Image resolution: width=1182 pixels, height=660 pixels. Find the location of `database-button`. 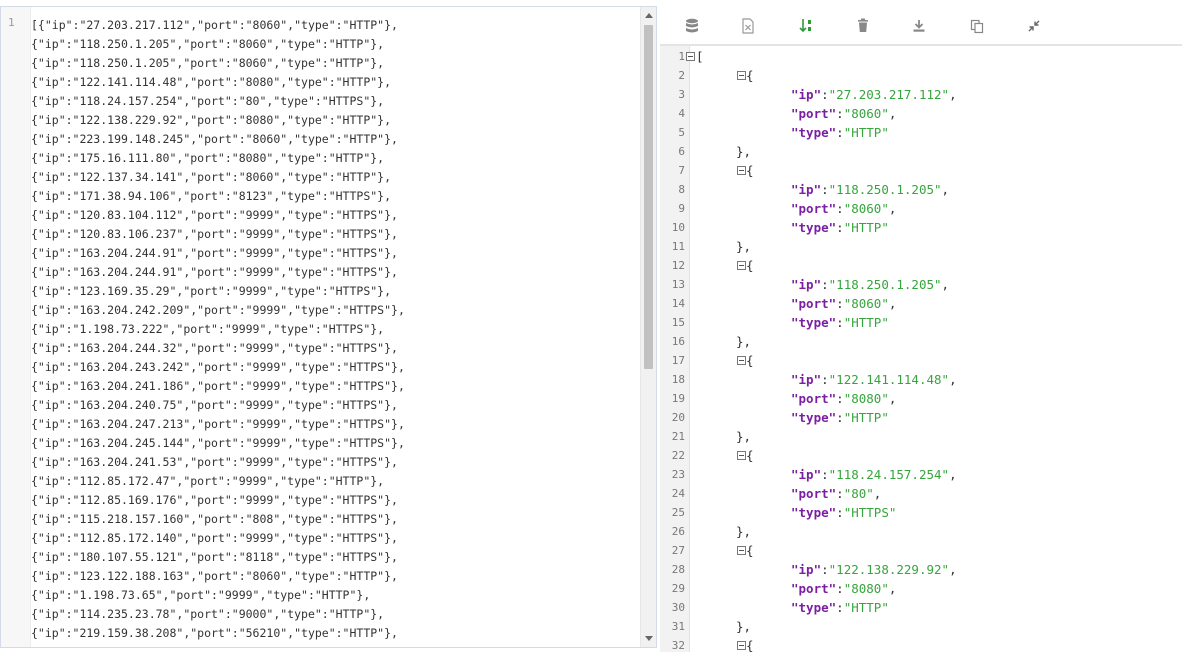

database-button is located at coordinates (692, 26).